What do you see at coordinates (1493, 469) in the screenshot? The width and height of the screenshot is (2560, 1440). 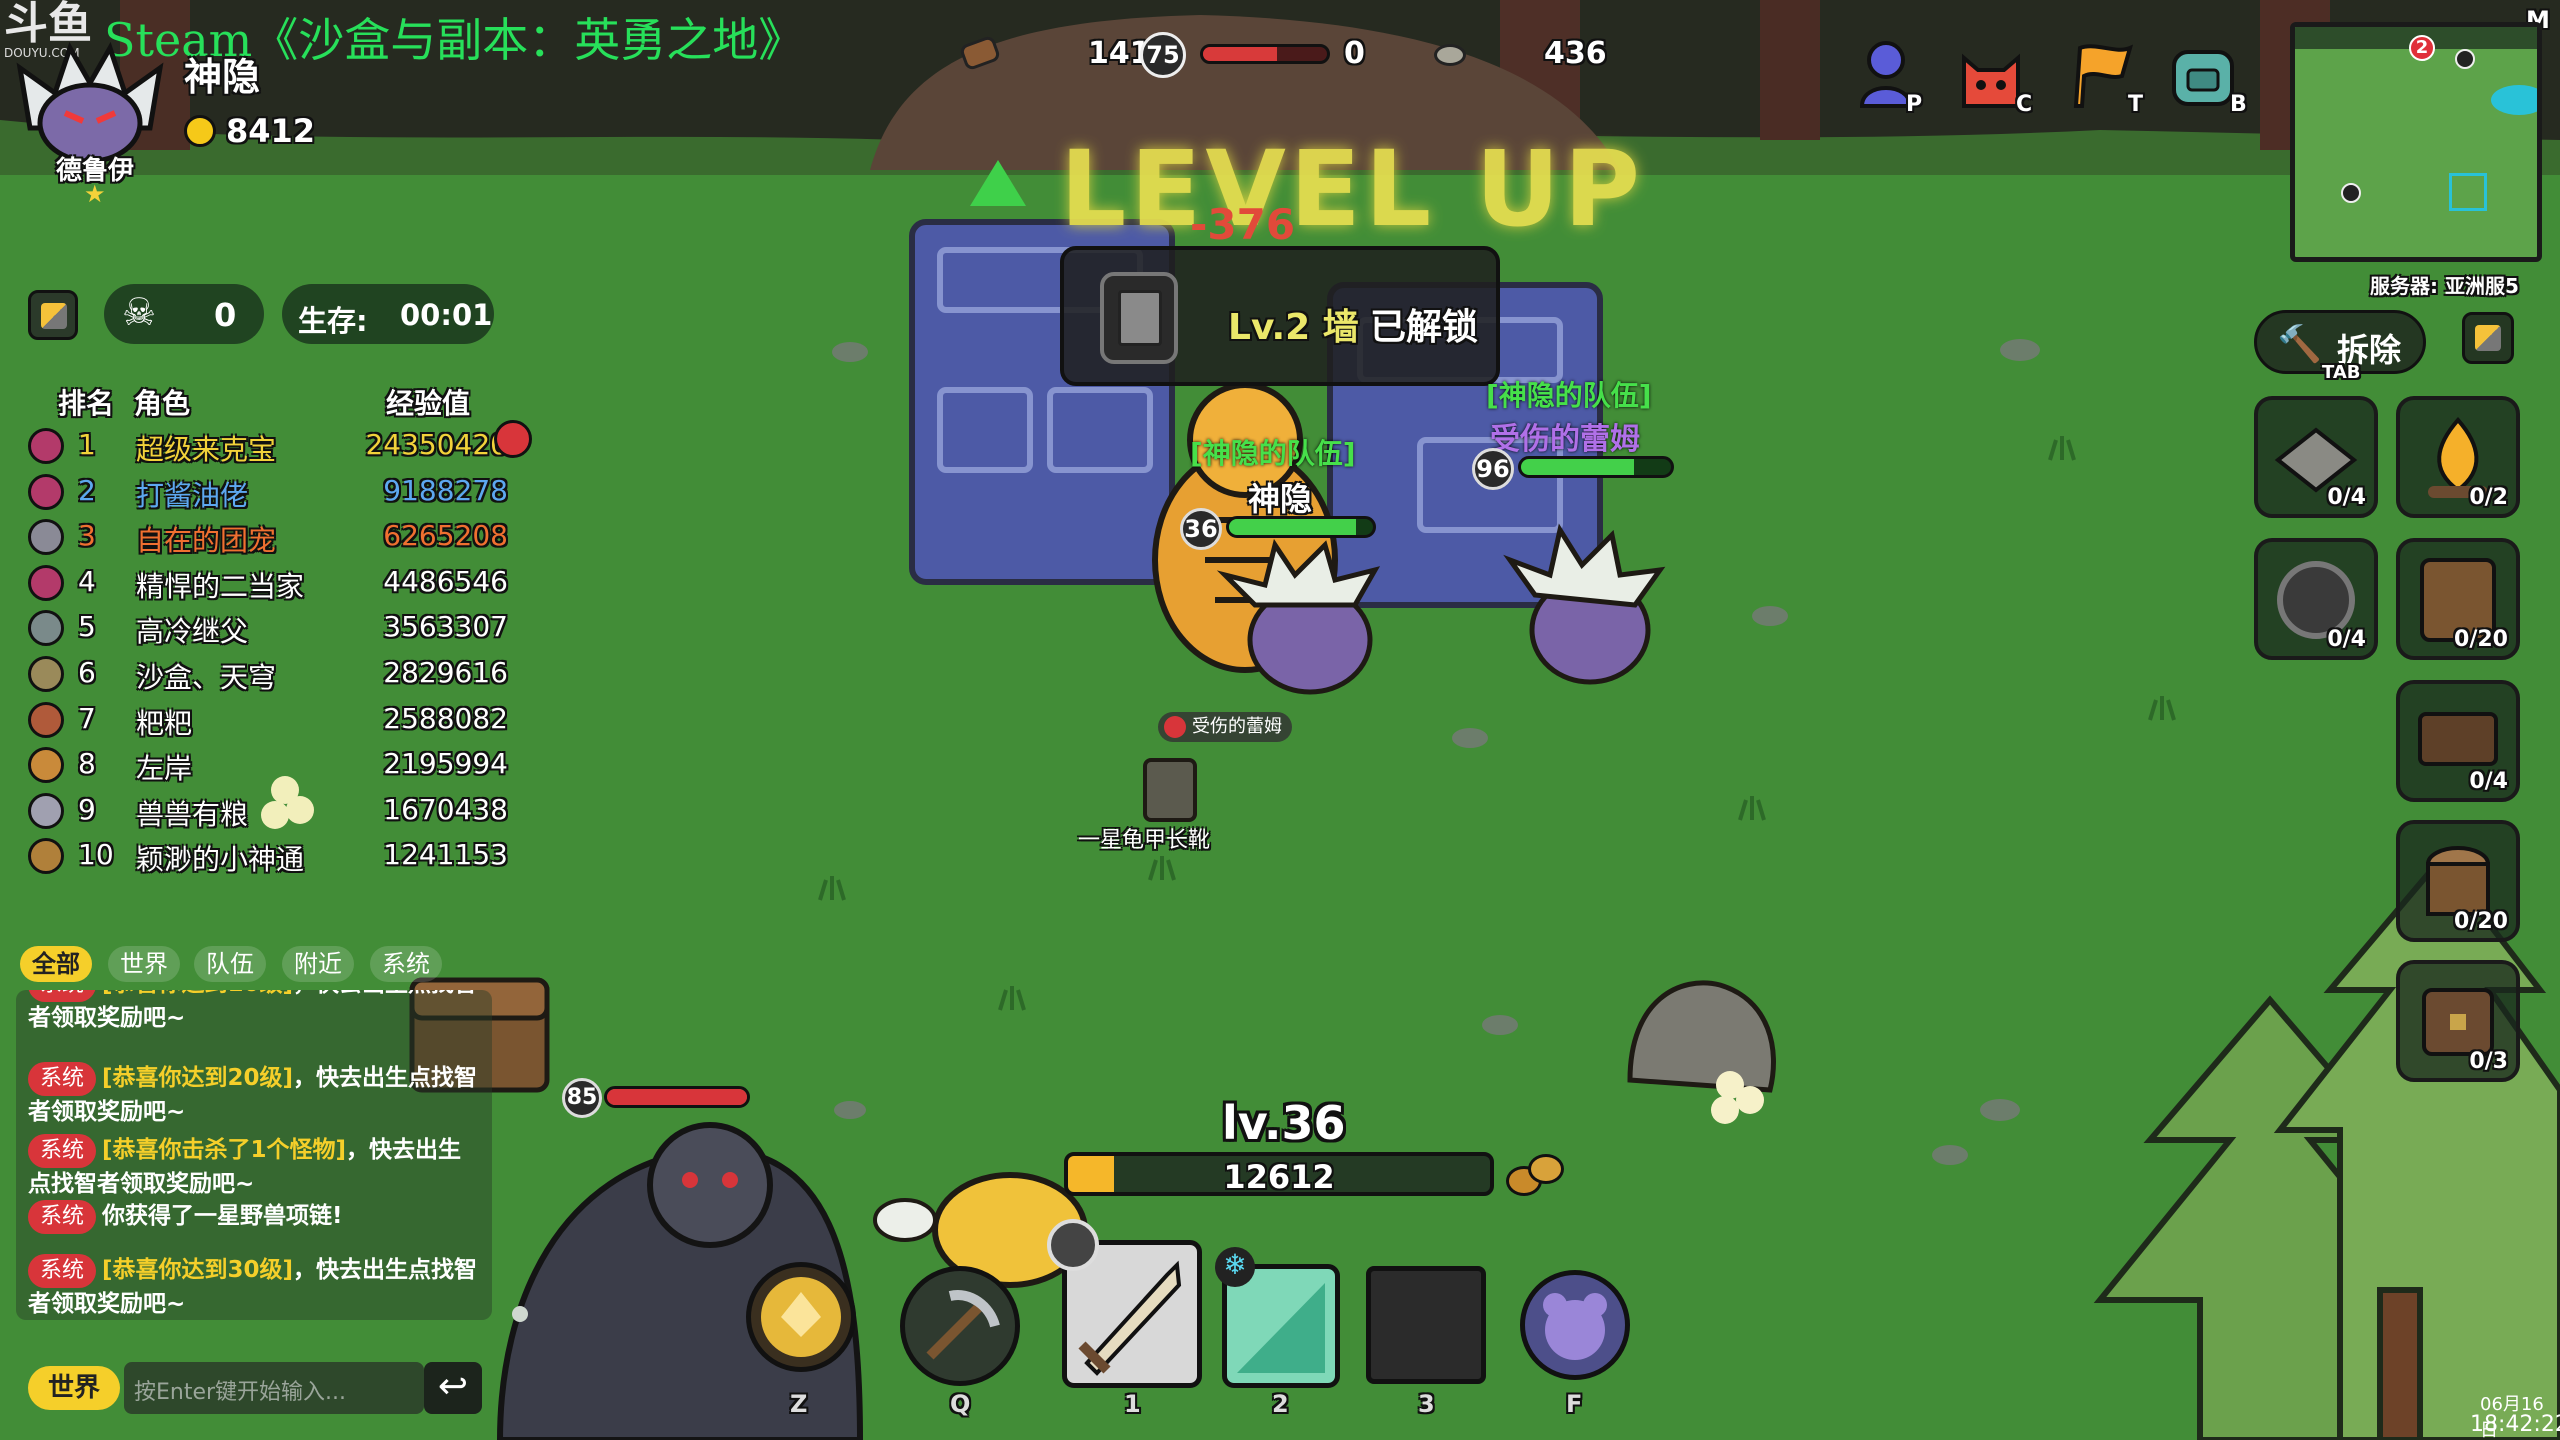 I see `ally-level-badge: 96` at bounding box center [1493, 469].